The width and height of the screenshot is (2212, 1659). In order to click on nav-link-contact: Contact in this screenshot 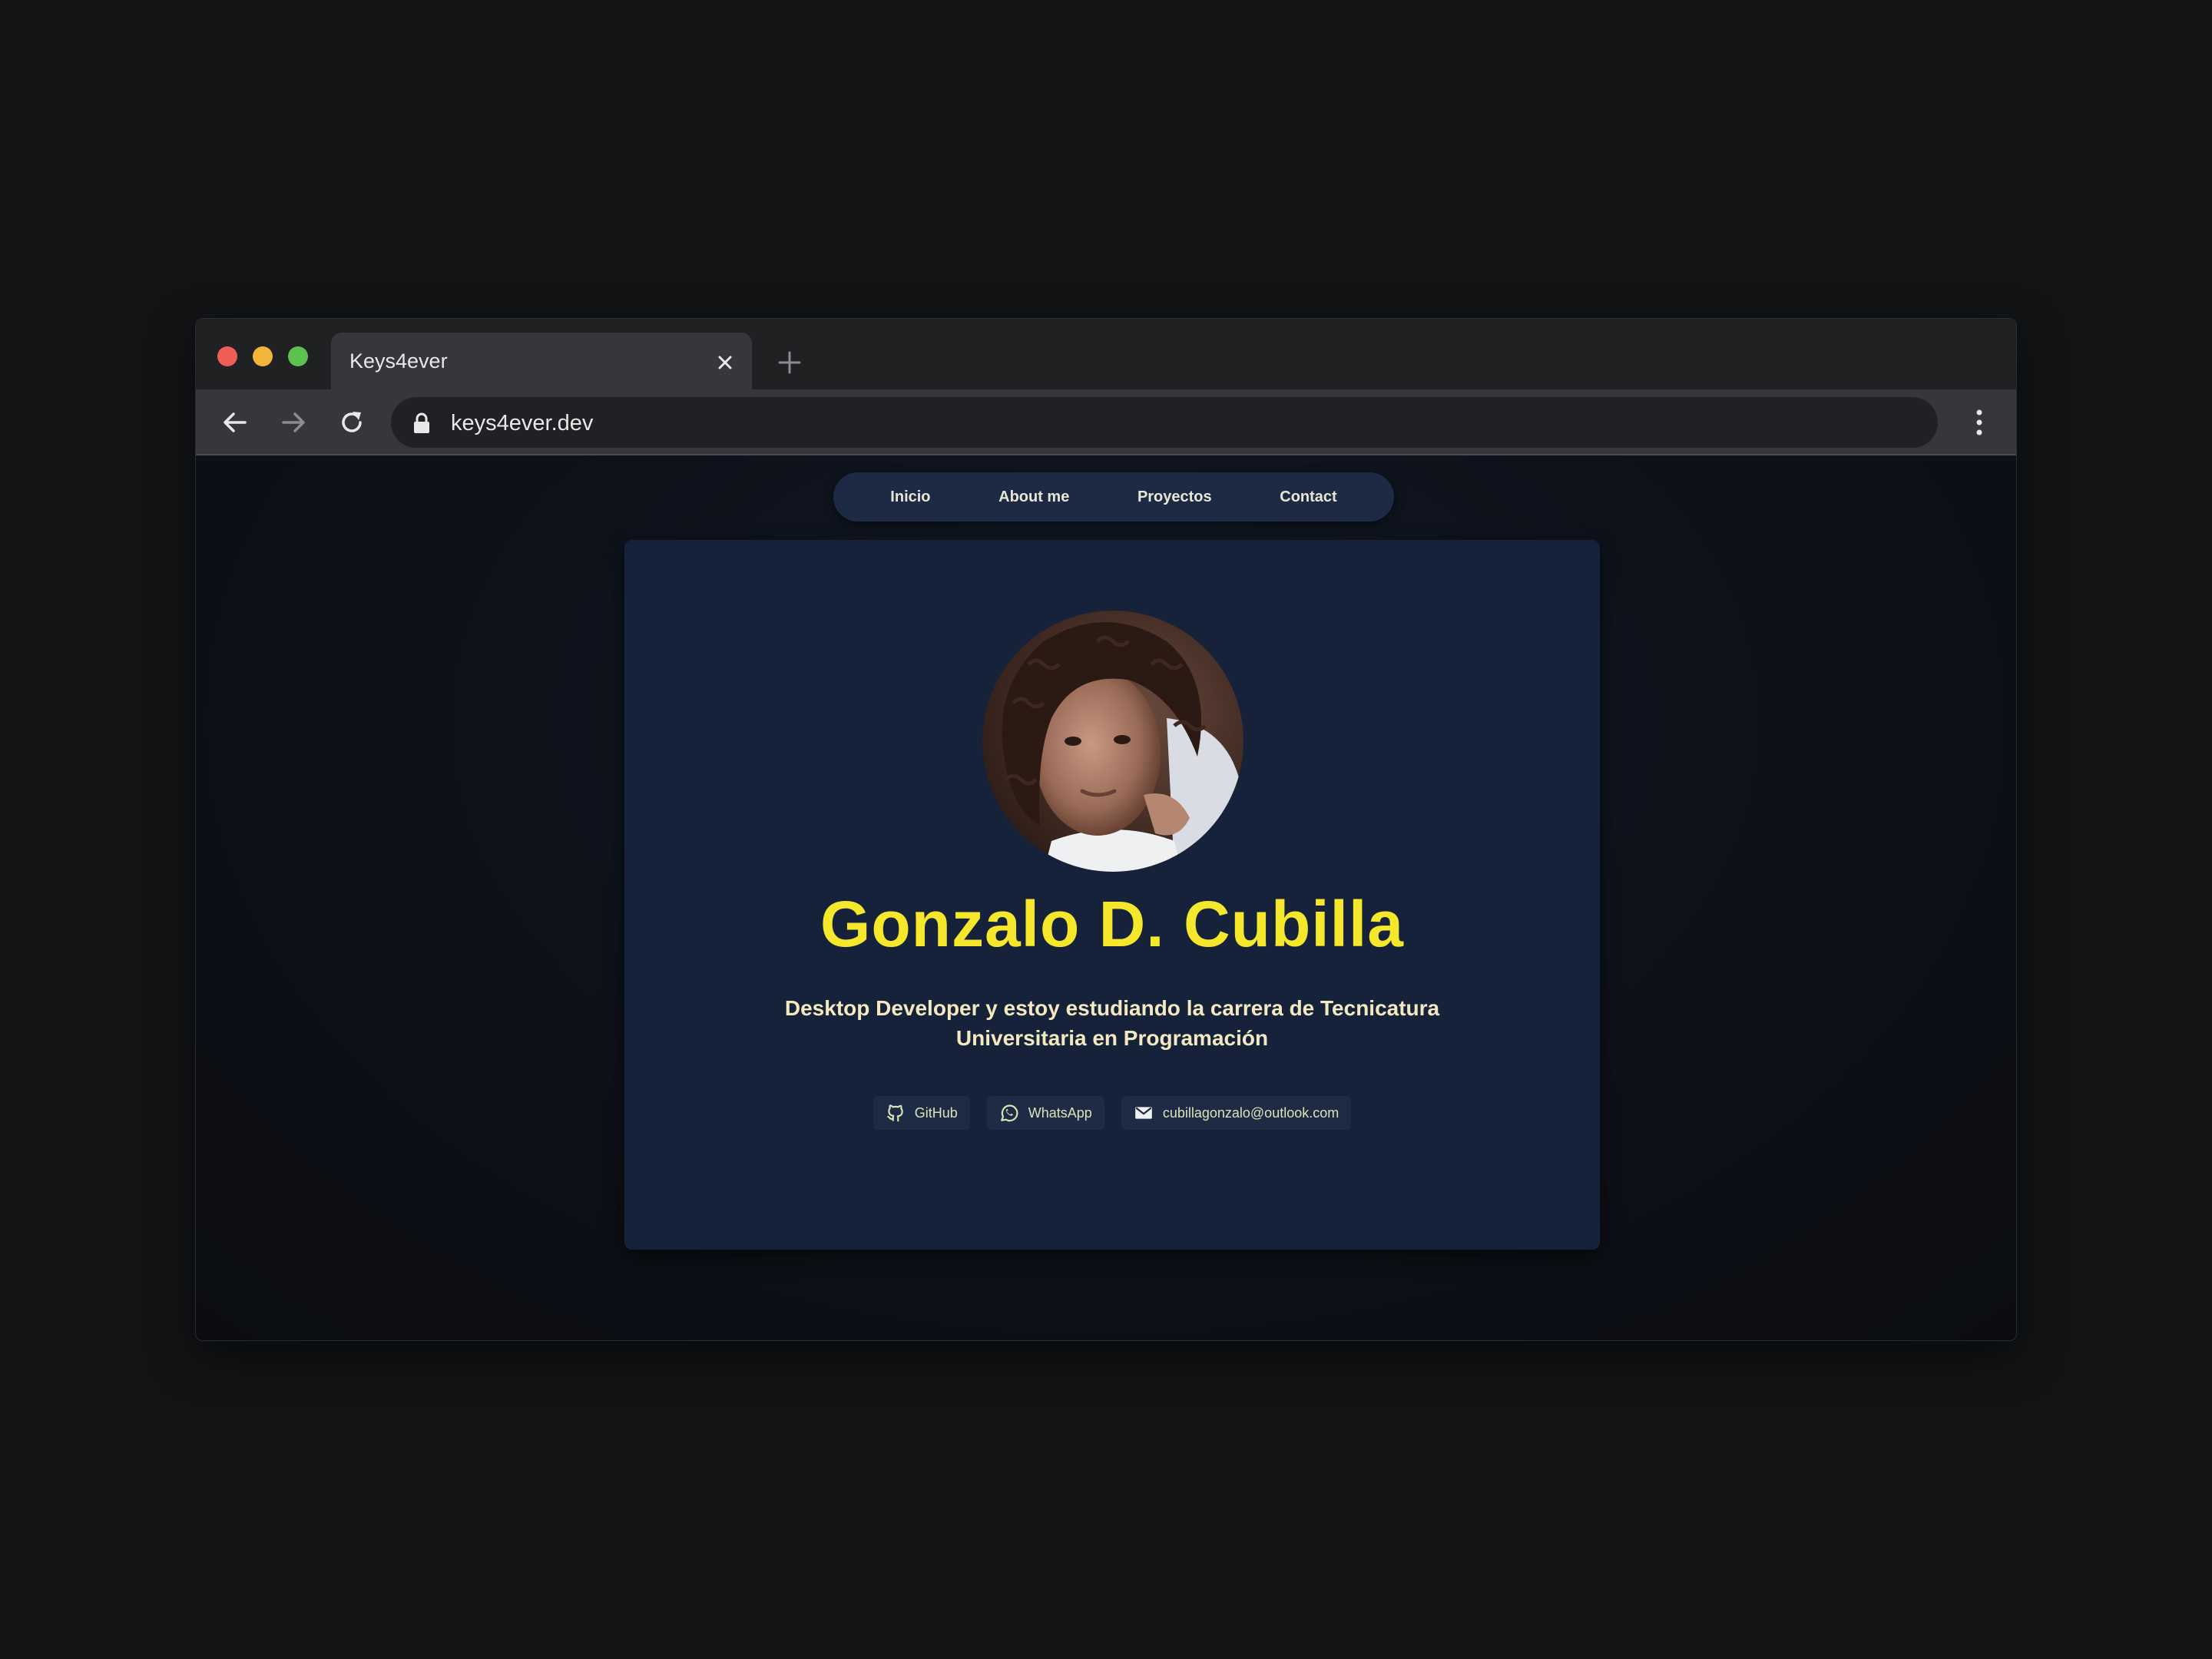, I will do `click(1308, 497)`.